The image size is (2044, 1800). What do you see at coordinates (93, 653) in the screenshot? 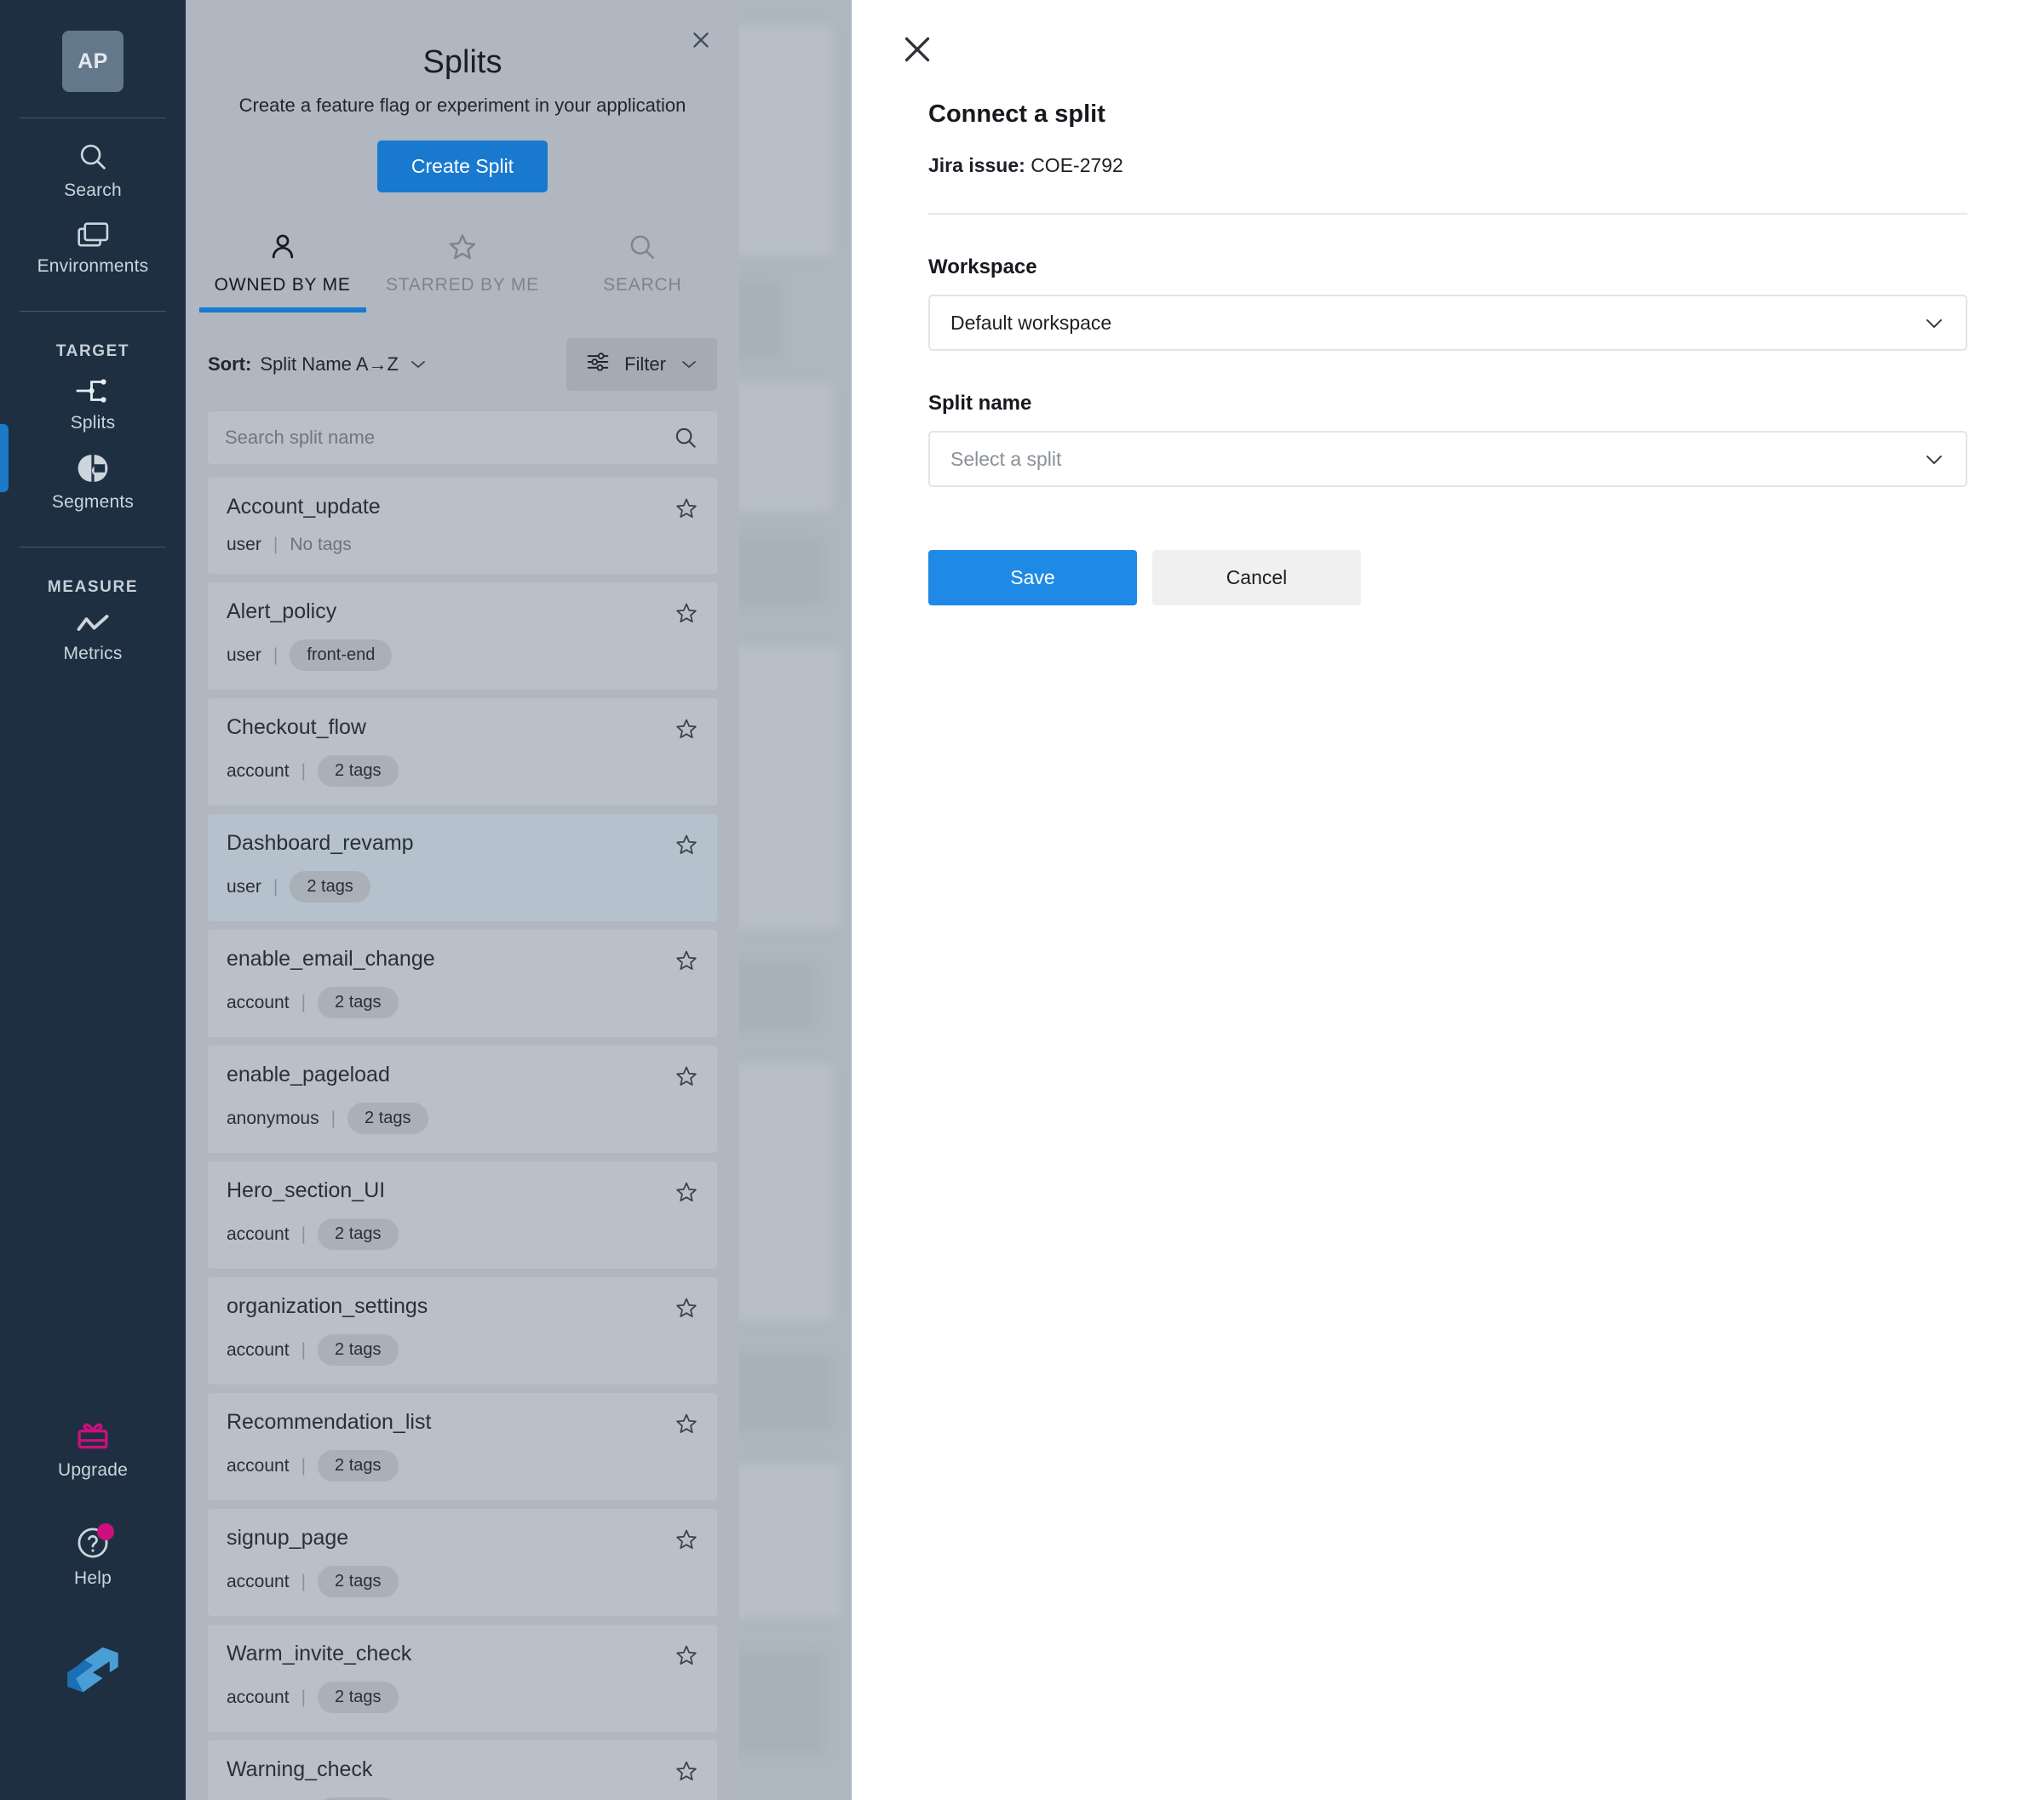
I see `sidebar-item-label: Metrics` at bounding box center [93, 653].